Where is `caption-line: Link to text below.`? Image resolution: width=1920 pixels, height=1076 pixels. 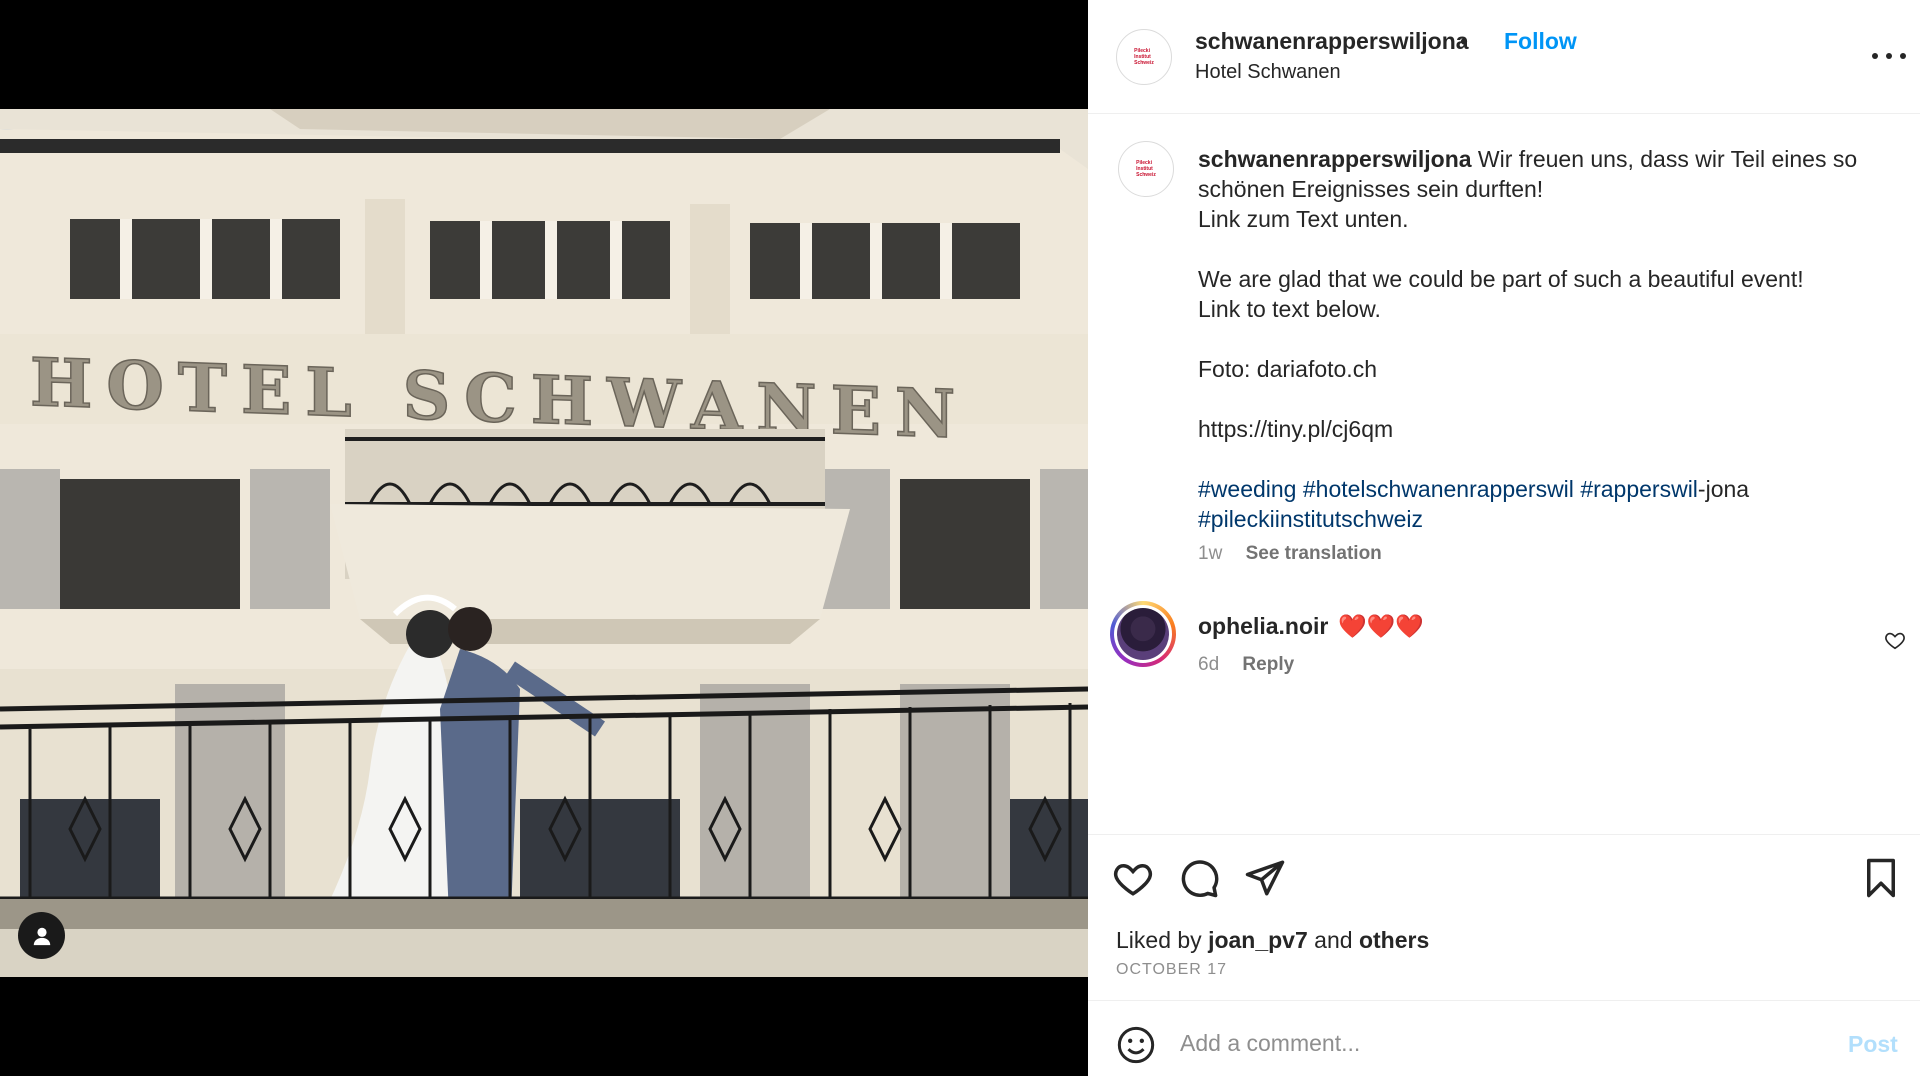
caption-line: Link to text below. is located at coordinates (1289, 309).